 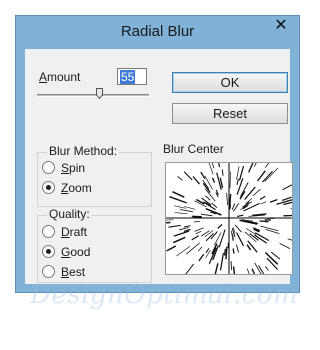 I want to click on radio-spin, so click(x=48, y=167).